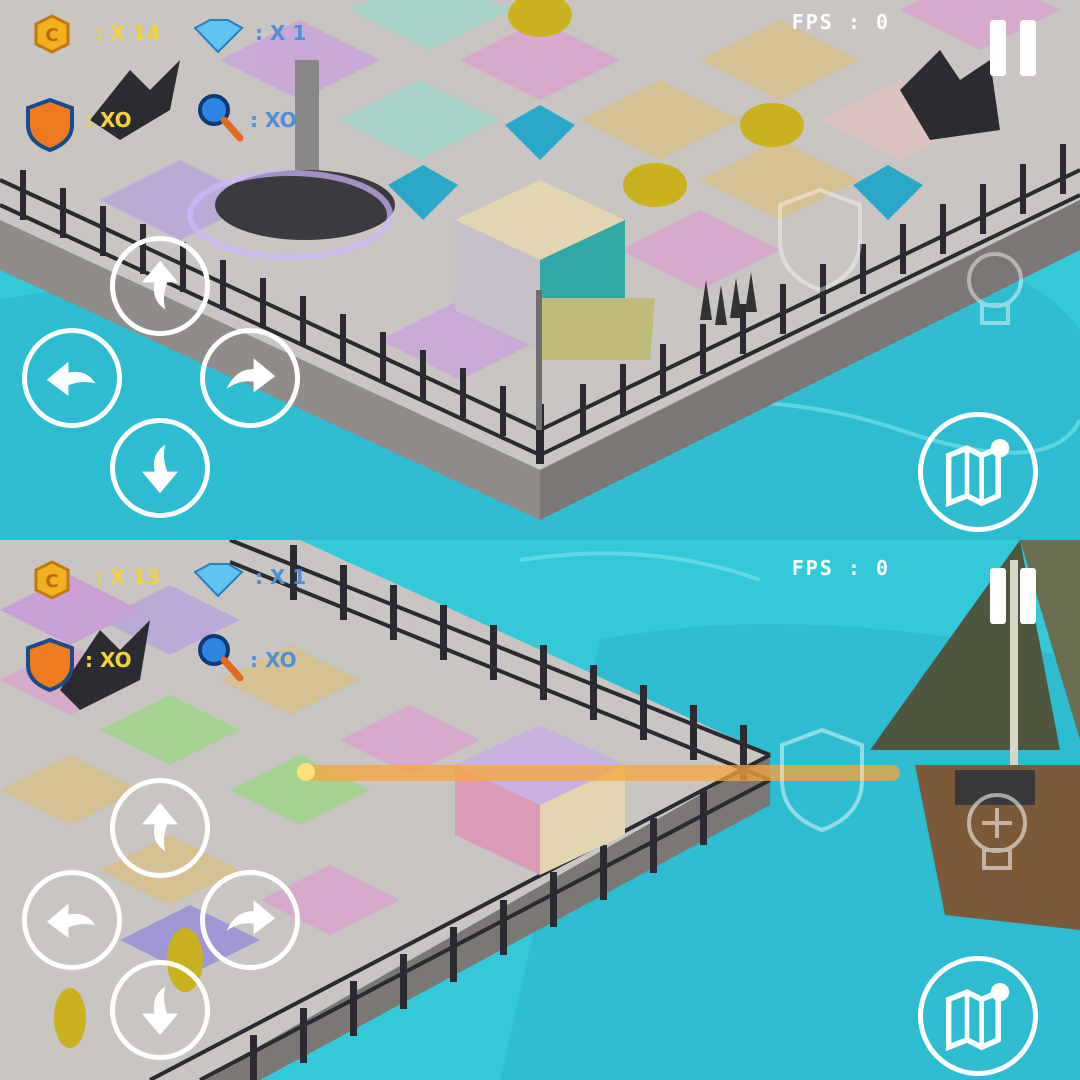  I want to click on coin-count: : X 14, so click(127, 33).